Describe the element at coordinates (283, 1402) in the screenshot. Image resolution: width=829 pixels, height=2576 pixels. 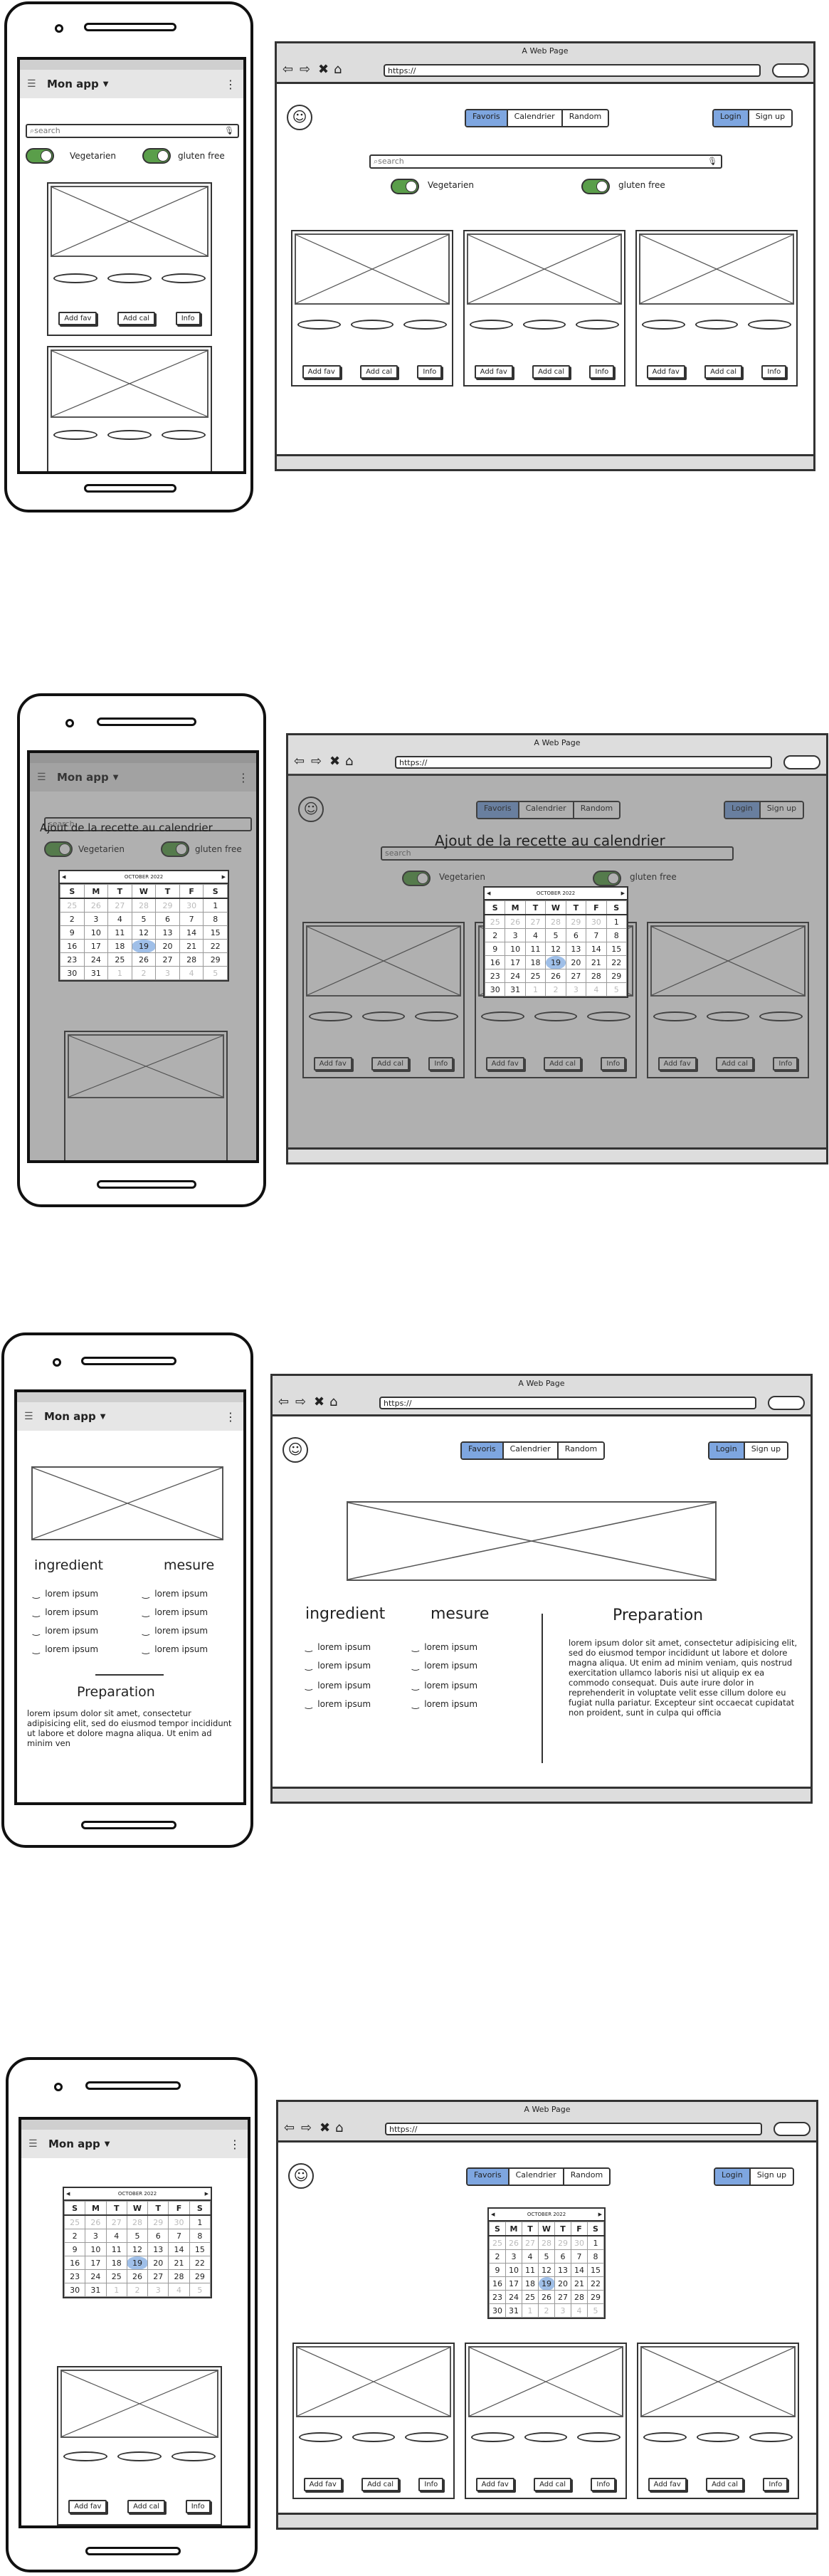
I see `back-icon: ⇦` at that location.